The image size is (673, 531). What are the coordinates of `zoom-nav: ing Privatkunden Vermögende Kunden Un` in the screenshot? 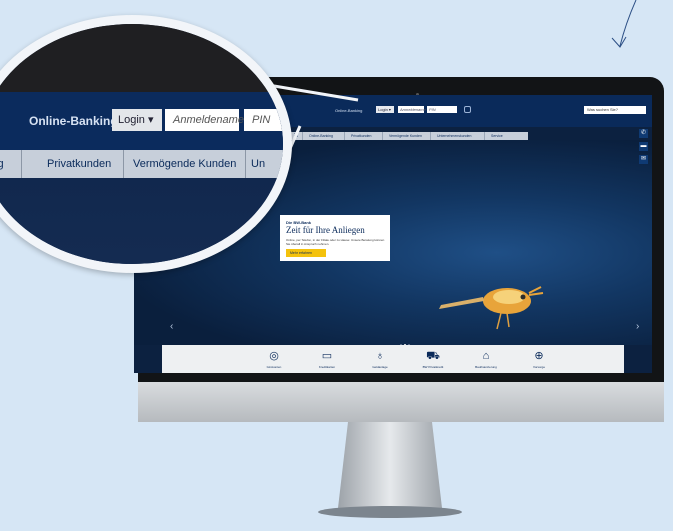 It's located at (141, 164).